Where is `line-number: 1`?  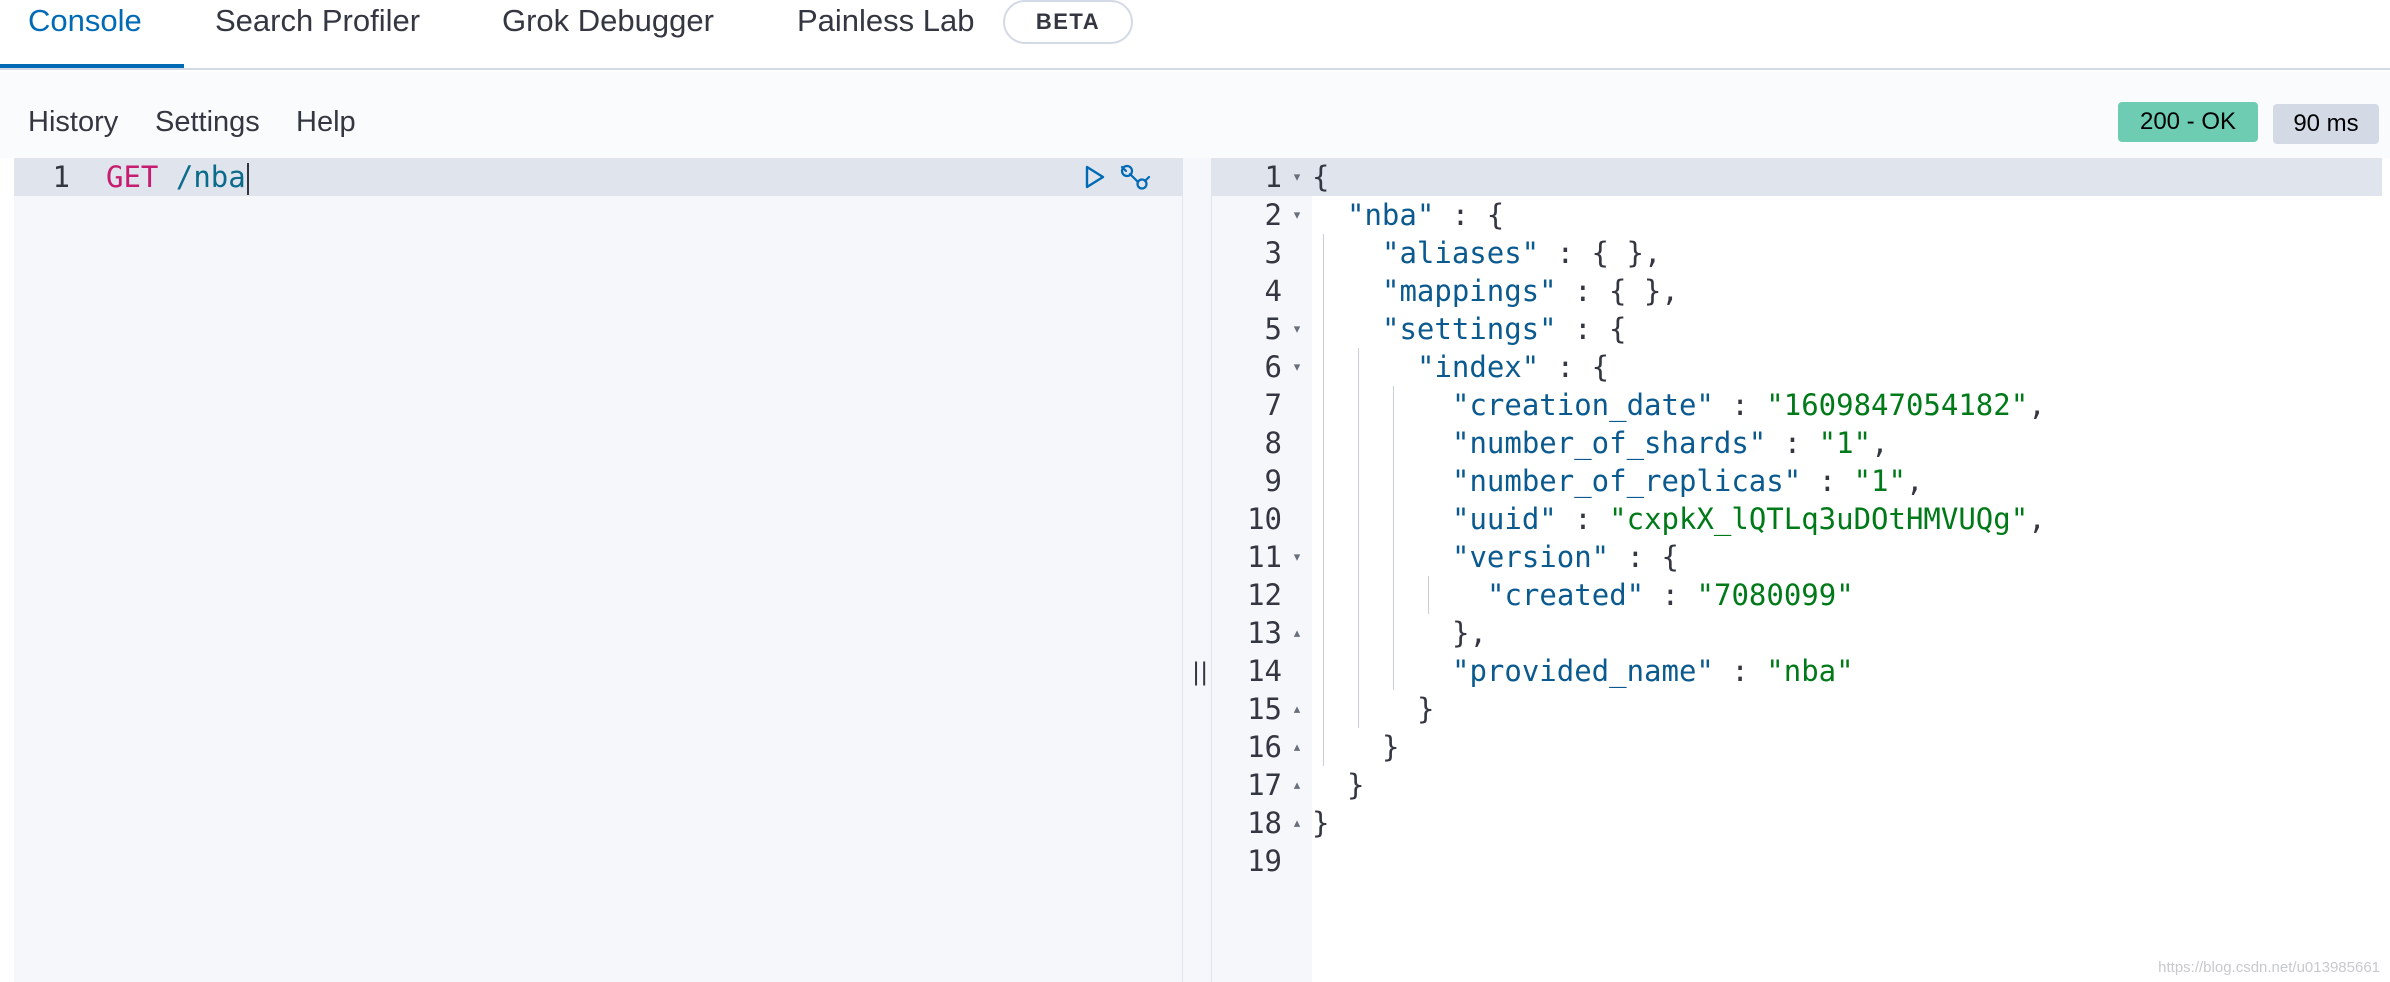 line-number: 1 is located at coordinates (61, 177).